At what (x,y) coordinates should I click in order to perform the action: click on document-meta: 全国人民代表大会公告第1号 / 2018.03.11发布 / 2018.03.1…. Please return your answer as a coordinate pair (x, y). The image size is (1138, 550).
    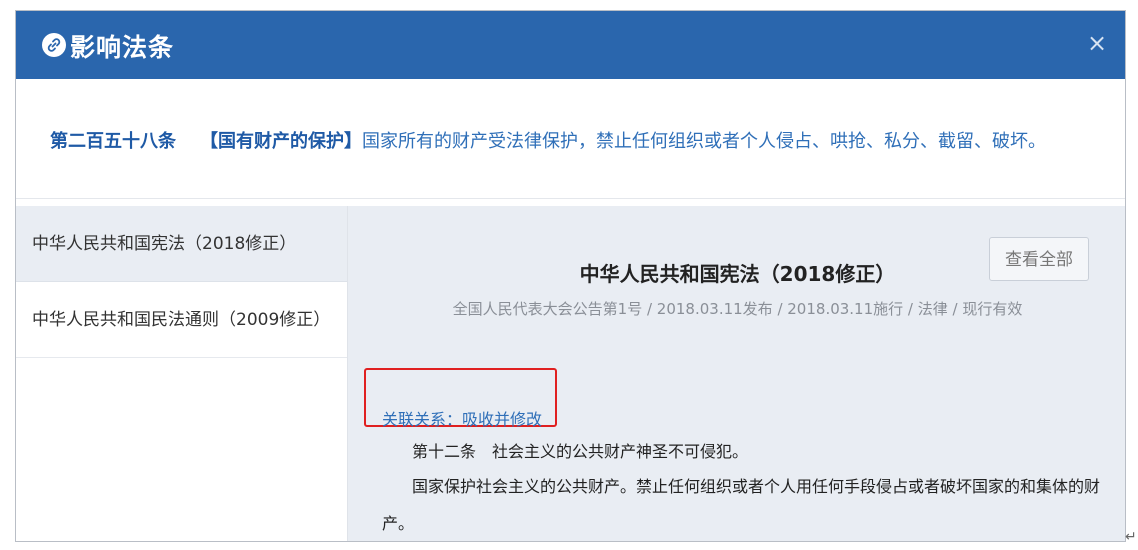
    Looking at the image, I should click on (737, 309).